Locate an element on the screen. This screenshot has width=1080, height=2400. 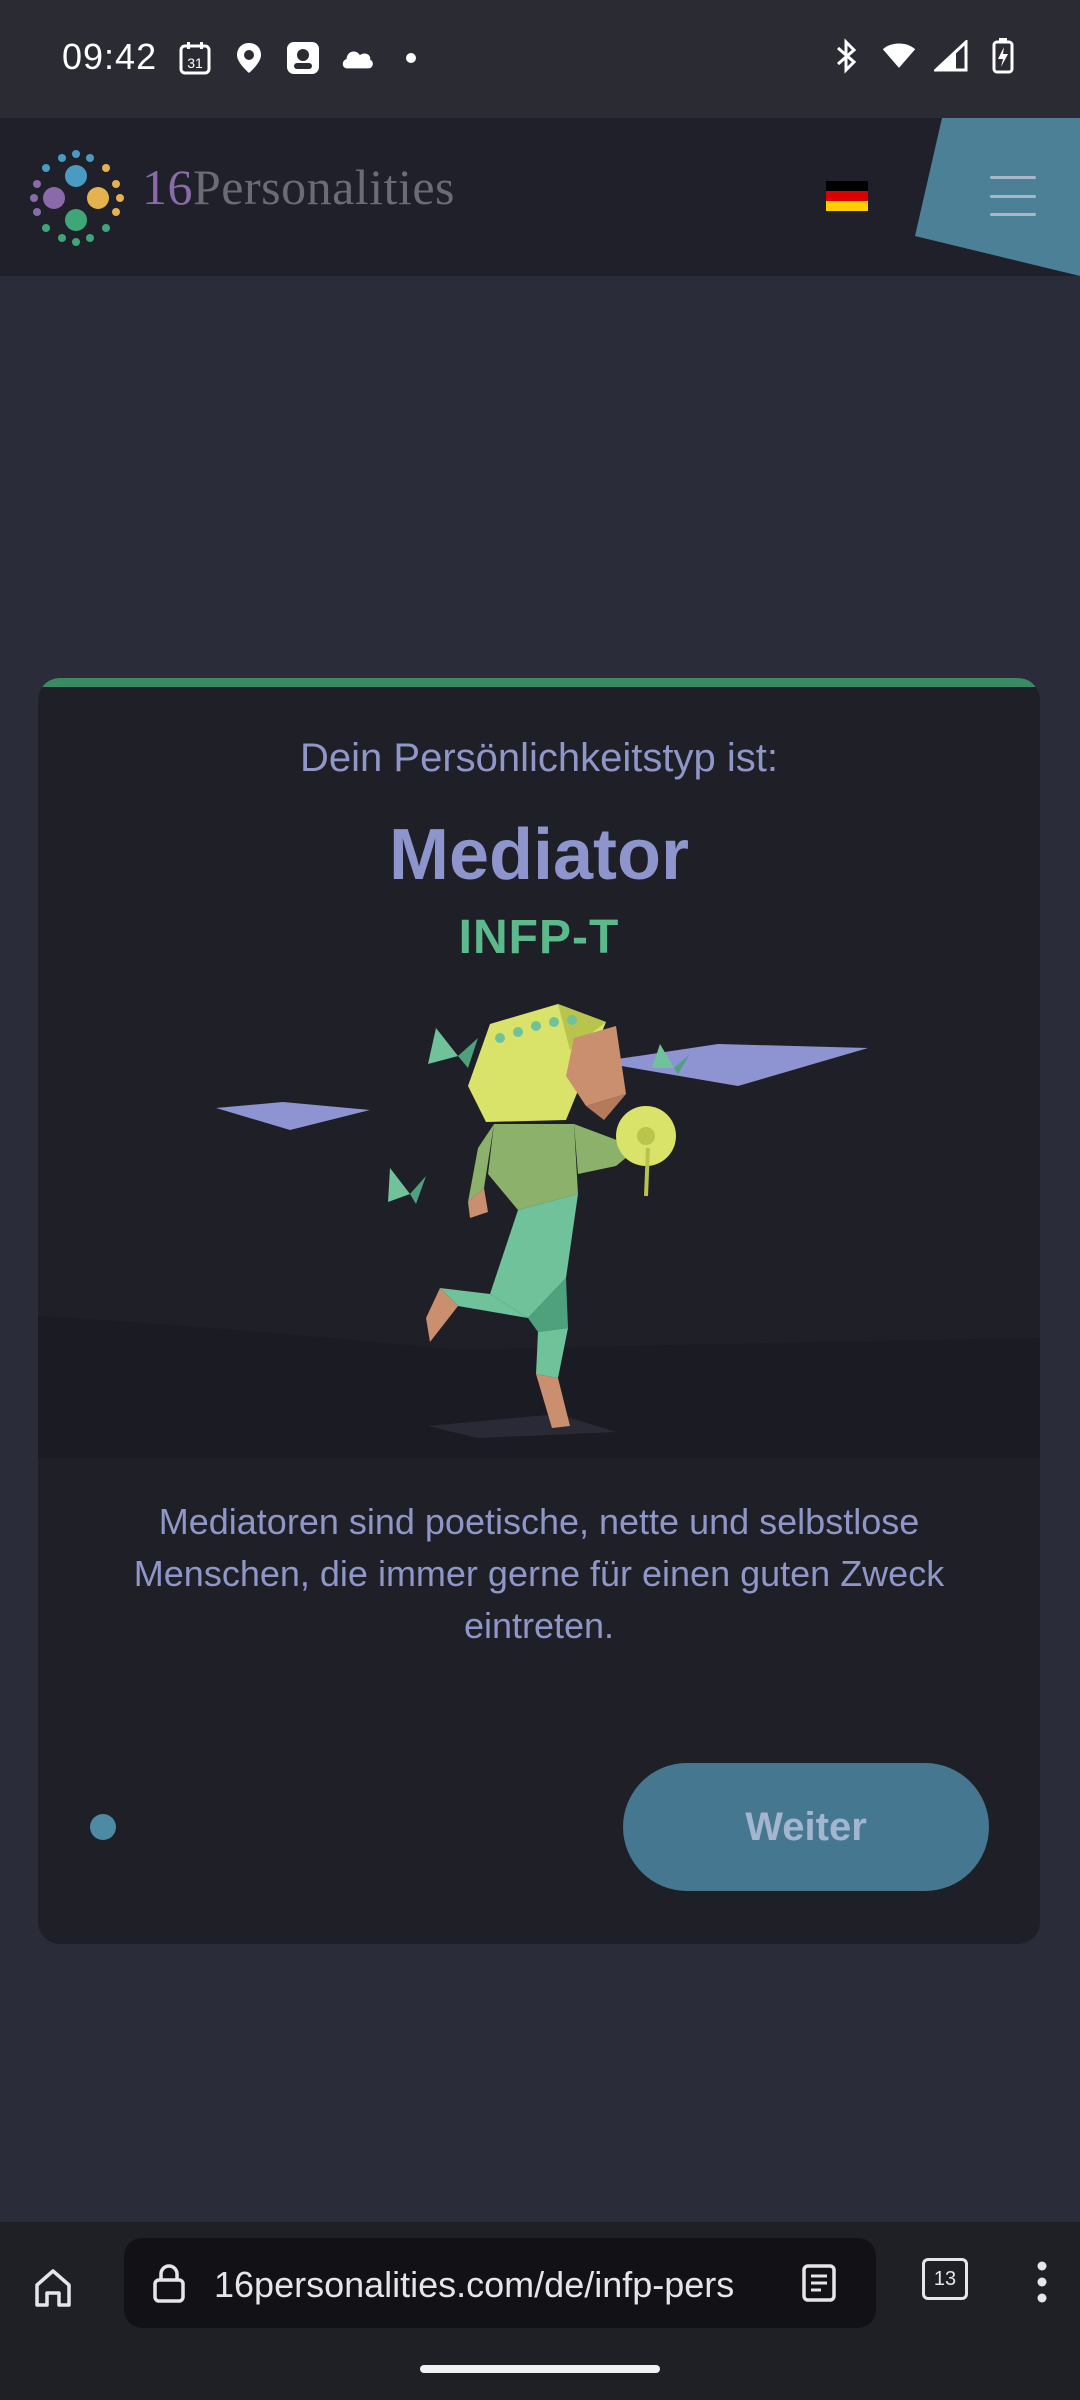
logo-icon is located at coordinates (76, 198).